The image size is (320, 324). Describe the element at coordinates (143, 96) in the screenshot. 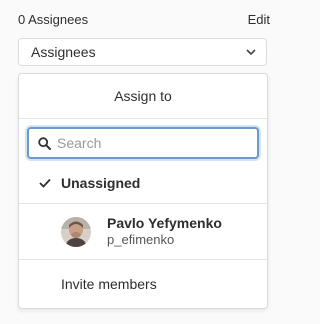

I see `menu-title: Assign to` at that location.